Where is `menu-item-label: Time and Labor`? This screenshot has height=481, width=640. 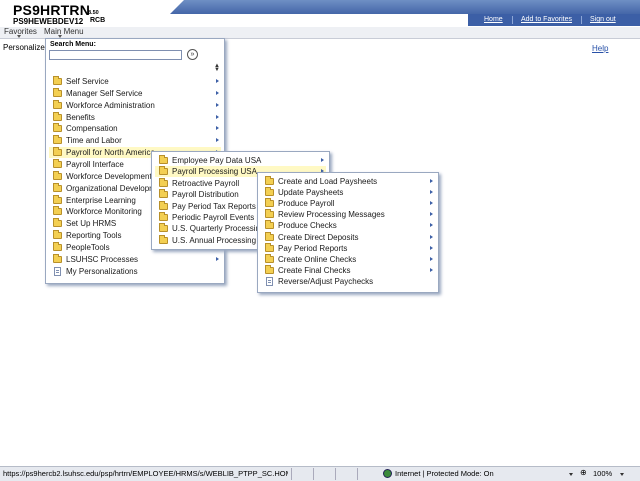 menu-item-label: Time and Labor is located at coordinates (94, 141).